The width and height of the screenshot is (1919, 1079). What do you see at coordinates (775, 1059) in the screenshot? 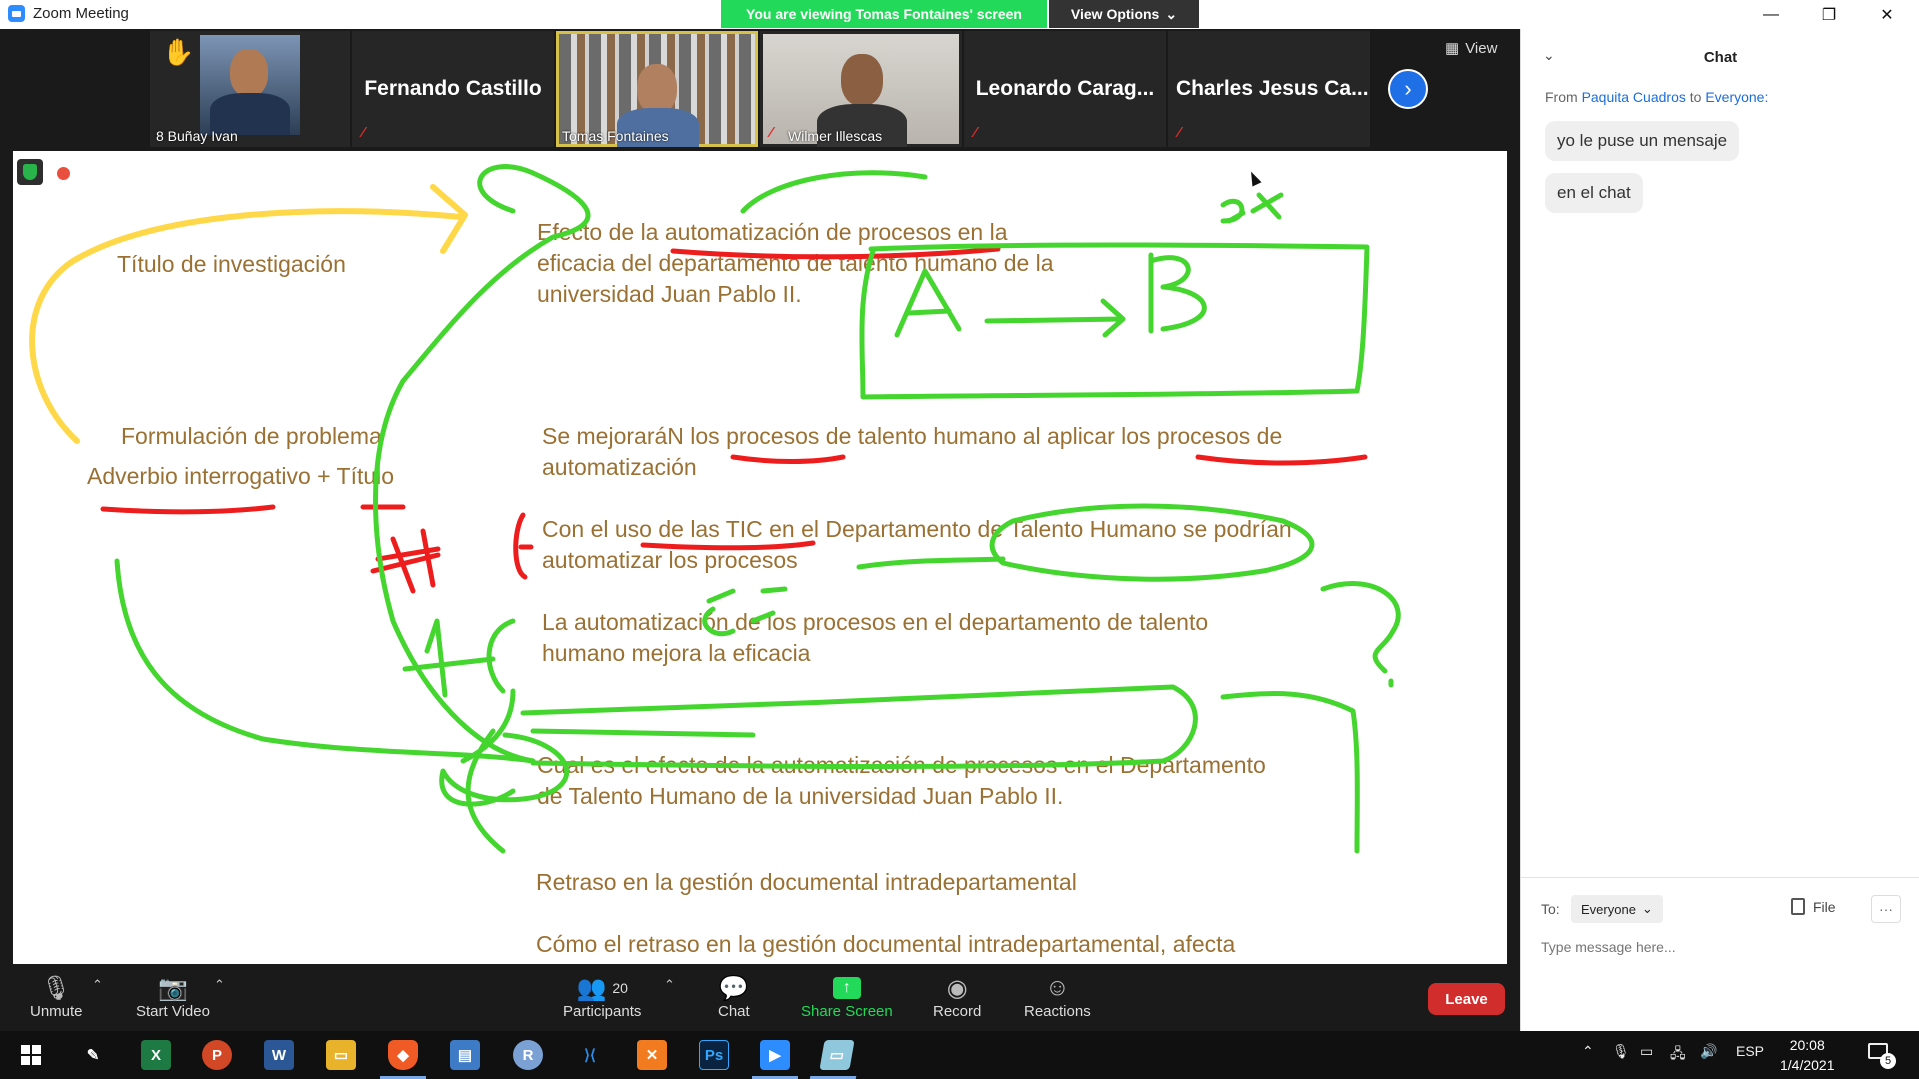
I see `zoom-icon: ▶` at bounding box center [775, 1059].